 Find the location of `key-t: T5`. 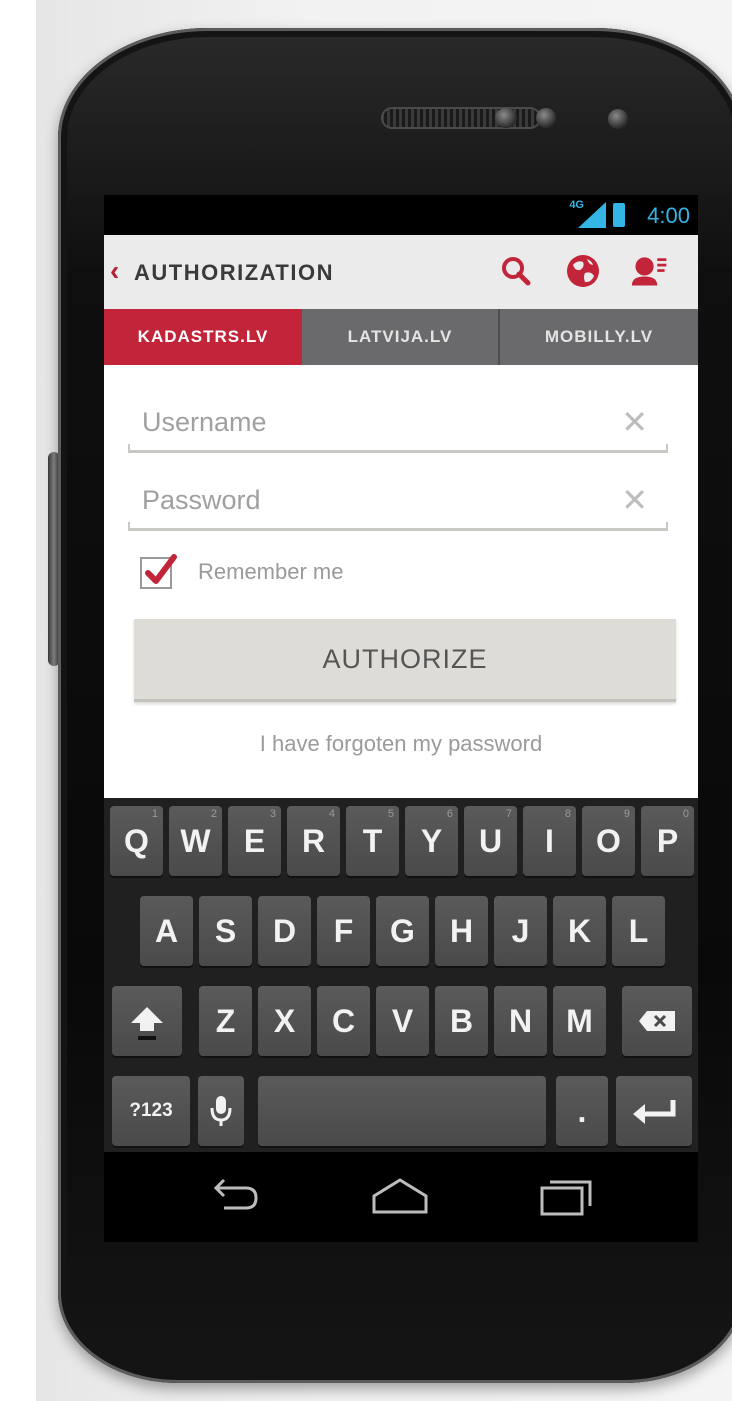

key-t: T5 is located at coordinates (372, 841).